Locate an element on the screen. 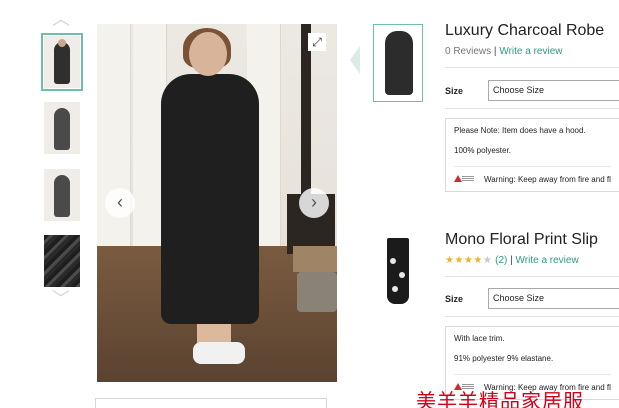 This screenshot has width=619, height=408. thumbnail-rail: ︿ ﹀ is located at coordinates (61, 162).